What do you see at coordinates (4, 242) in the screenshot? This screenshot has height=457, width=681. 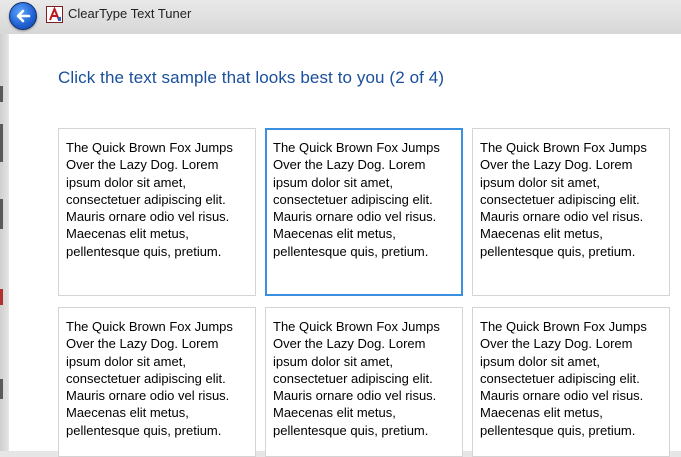 I see `background-window-edge` at bounding box center [4, 242].